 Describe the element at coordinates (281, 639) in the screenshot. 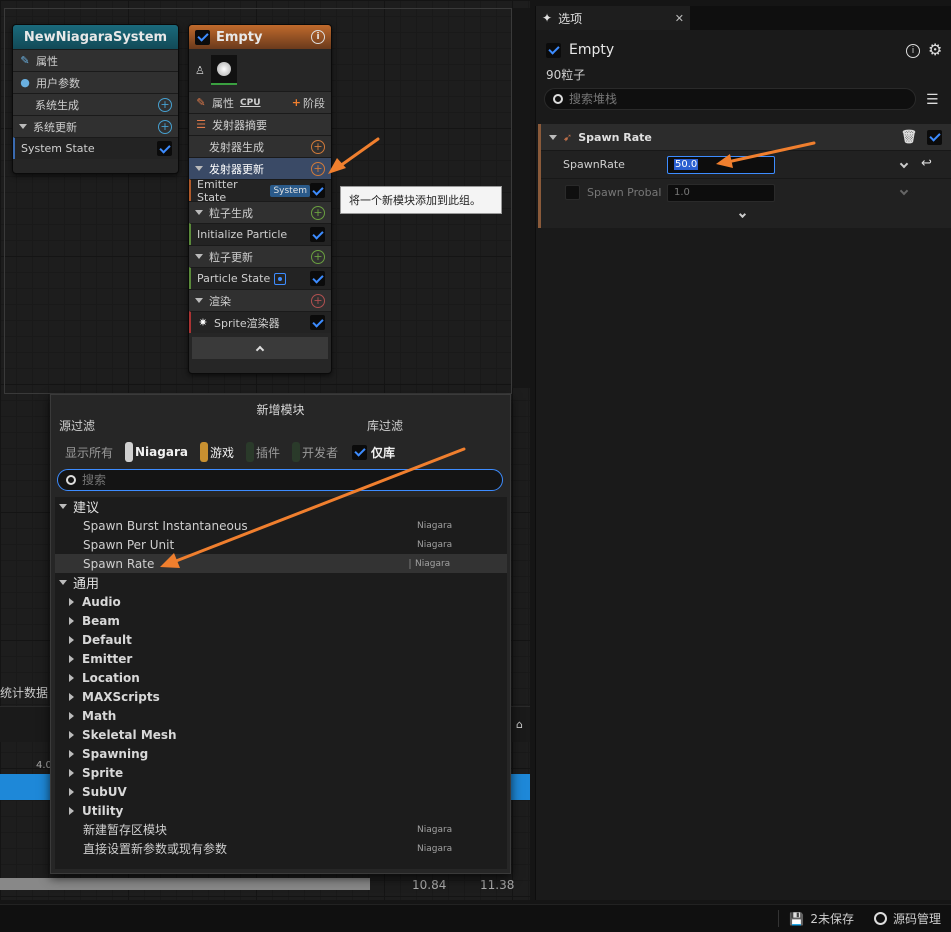

I see `subcategory-default: Default` at that location.